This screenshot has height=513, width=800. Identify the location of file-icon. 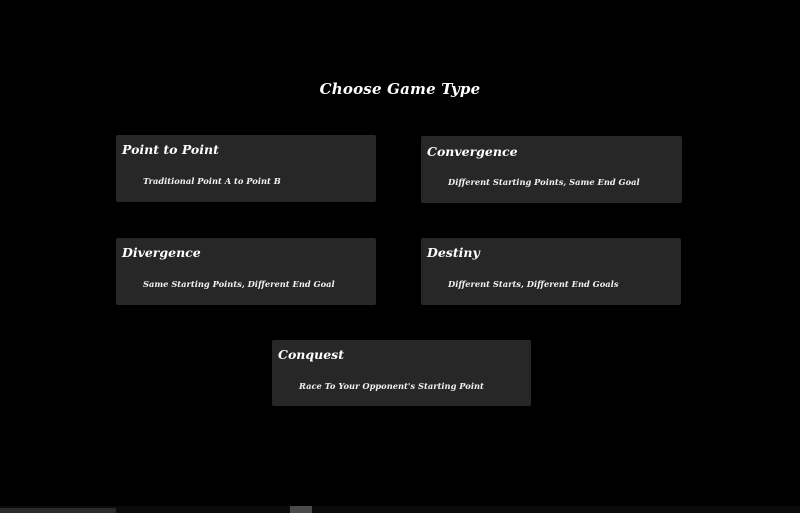
(200, 511).